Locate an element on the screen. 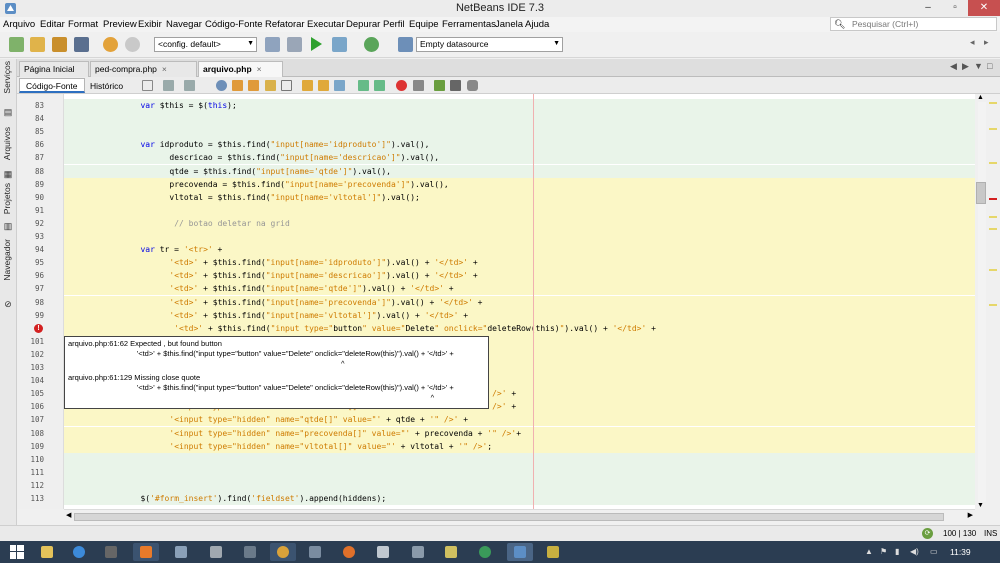  scroll-right-icon: ▶ is located at coordinates (970, 515).